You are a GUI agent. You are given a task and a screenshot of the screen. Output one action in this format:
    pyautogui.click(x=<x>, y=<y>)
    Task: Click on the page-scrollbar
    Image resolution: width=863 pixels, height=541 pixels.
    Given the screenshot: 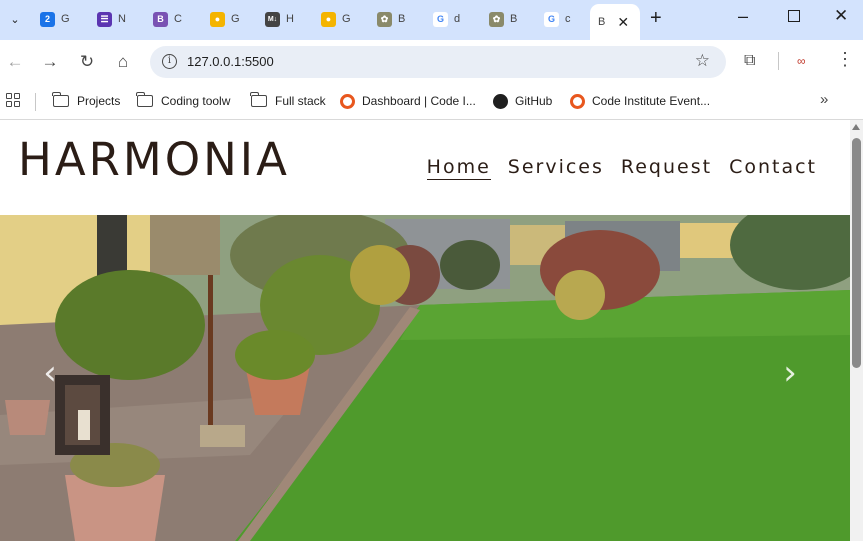 What is the action you would take?
    pyautogui.click(x=856, y=330)
    